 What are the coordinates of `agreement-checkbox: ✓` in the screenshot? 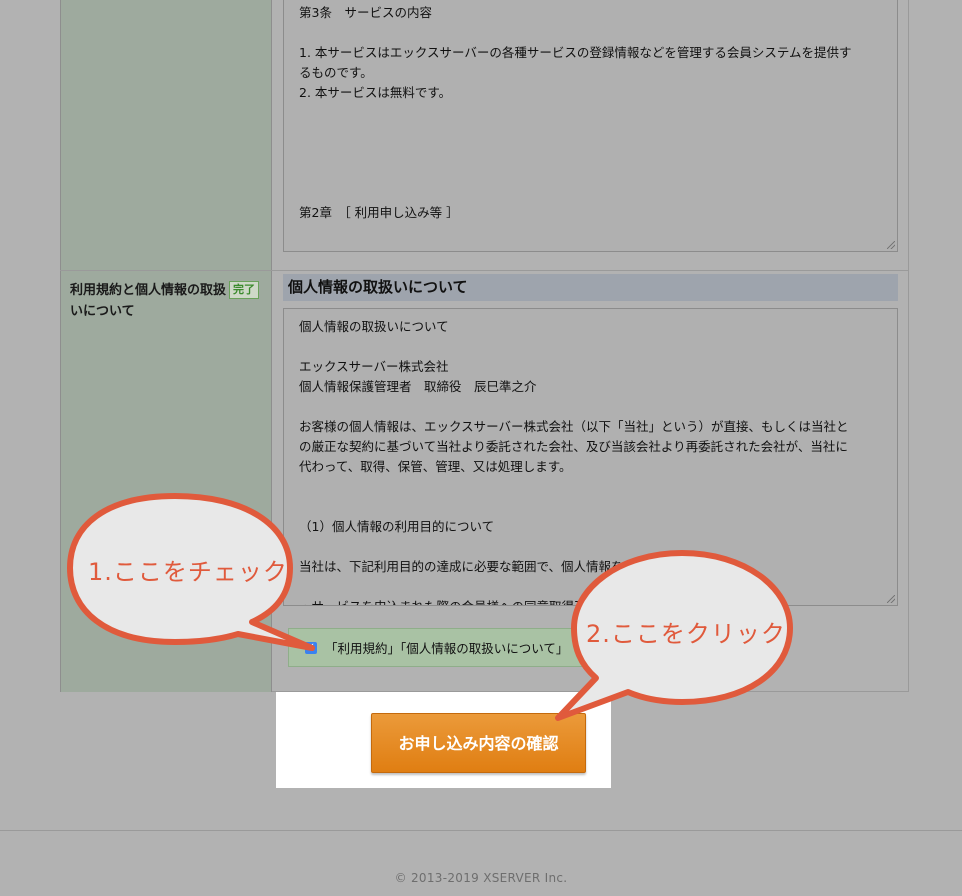 It's located at (311, 648).